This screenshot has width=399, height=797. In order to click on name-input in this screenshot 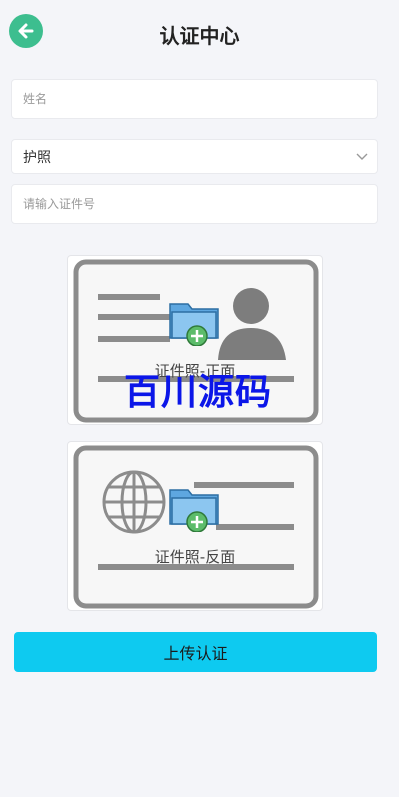, I will do `click(200, 99)`.